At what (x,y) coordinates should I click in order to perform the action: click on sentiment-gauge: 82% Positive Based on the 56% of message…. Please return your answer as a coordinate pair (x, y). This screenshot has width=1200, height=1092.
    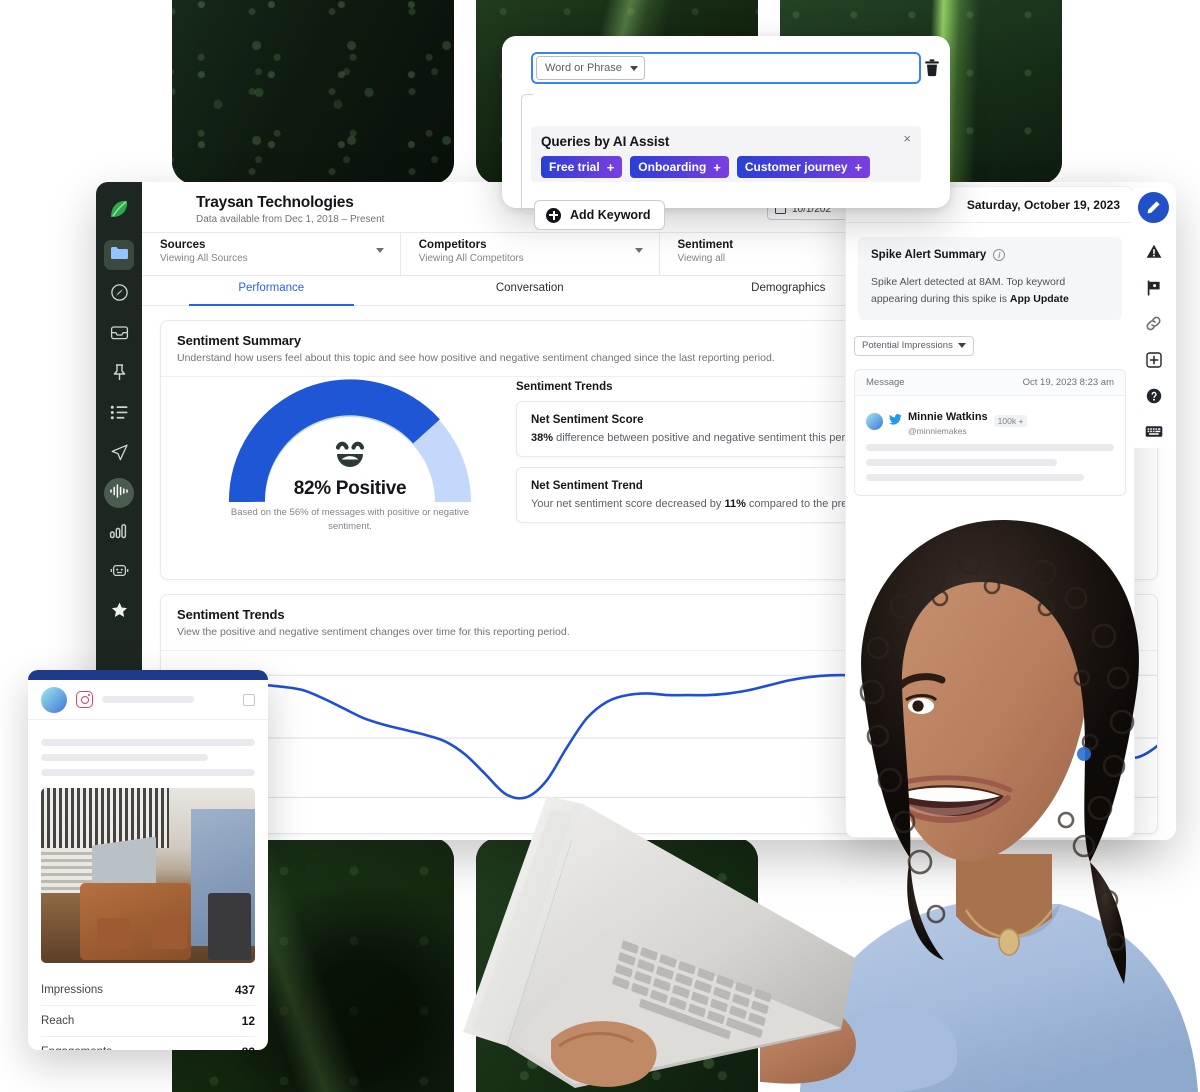
    Looking at the image, I should click on (350, 452).